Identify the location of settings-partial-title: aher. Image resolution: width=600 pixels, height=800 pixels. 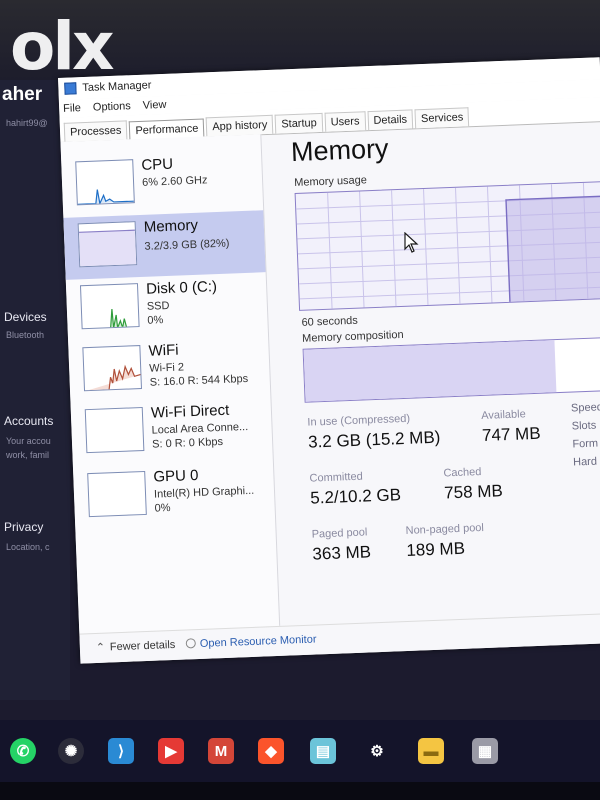
(22, 94).